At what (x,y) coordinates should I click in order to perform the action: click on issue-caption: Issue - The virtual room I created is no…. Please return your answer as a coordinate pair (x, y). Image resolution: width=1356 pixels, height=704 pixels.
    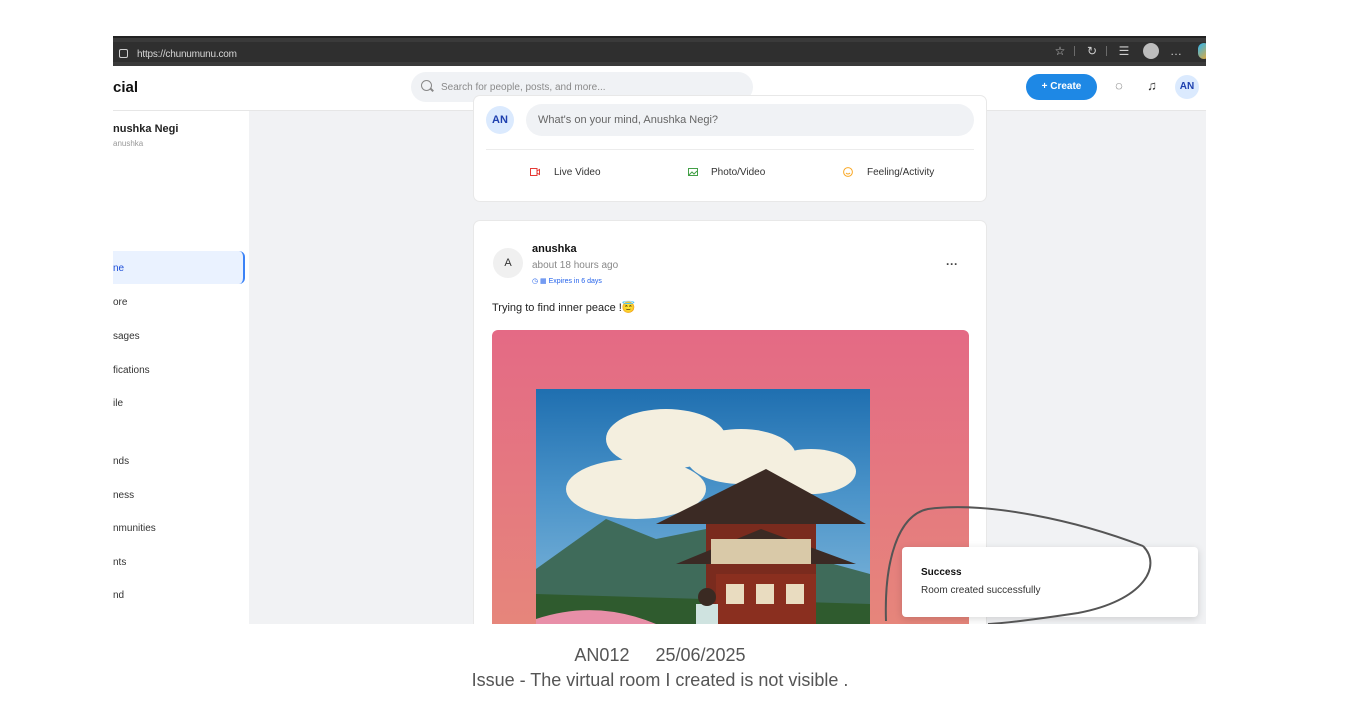
    Looking at the image, I should click on (660, 680).